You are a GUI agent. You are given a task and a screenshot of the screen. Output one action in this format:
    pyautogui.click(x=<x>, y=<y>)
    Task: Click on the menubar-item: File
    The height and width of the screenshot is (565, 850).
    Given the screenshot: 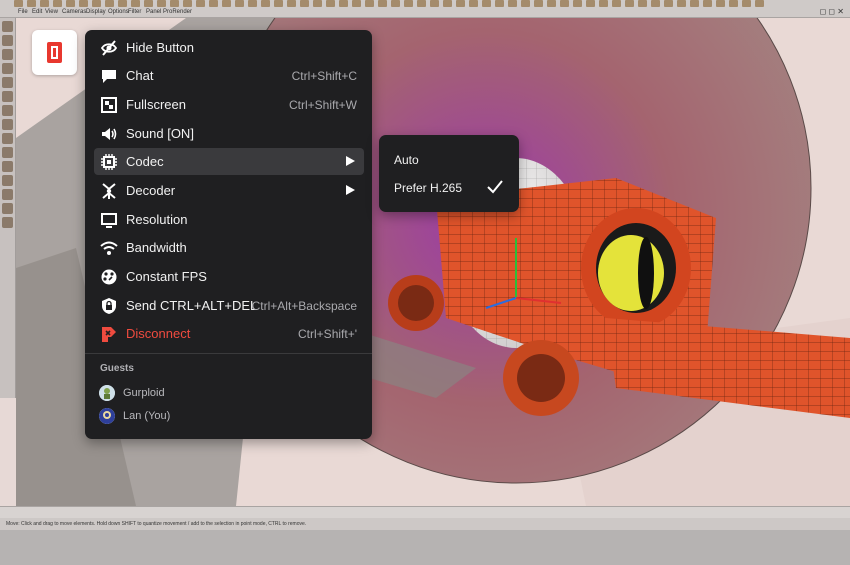 What is the action you would take?
    pyautogui.click(x=23, y=12)
    